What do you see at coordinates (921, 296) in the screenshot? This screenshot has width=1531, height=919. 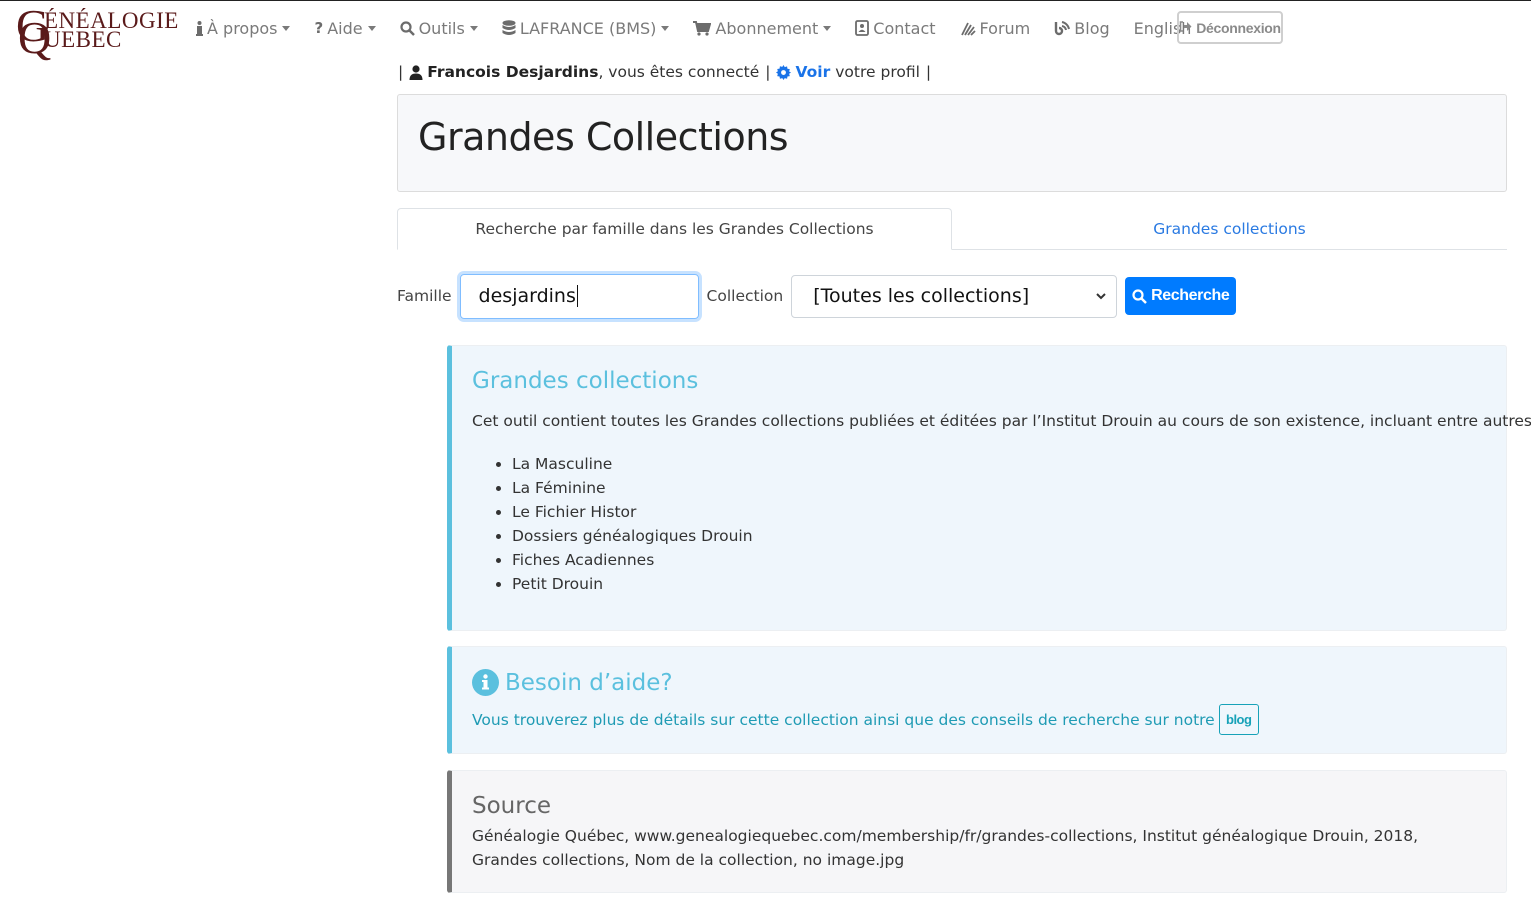 I see `collection-selected-value: [Toutes les collections]` at bounding box center [921, 296].